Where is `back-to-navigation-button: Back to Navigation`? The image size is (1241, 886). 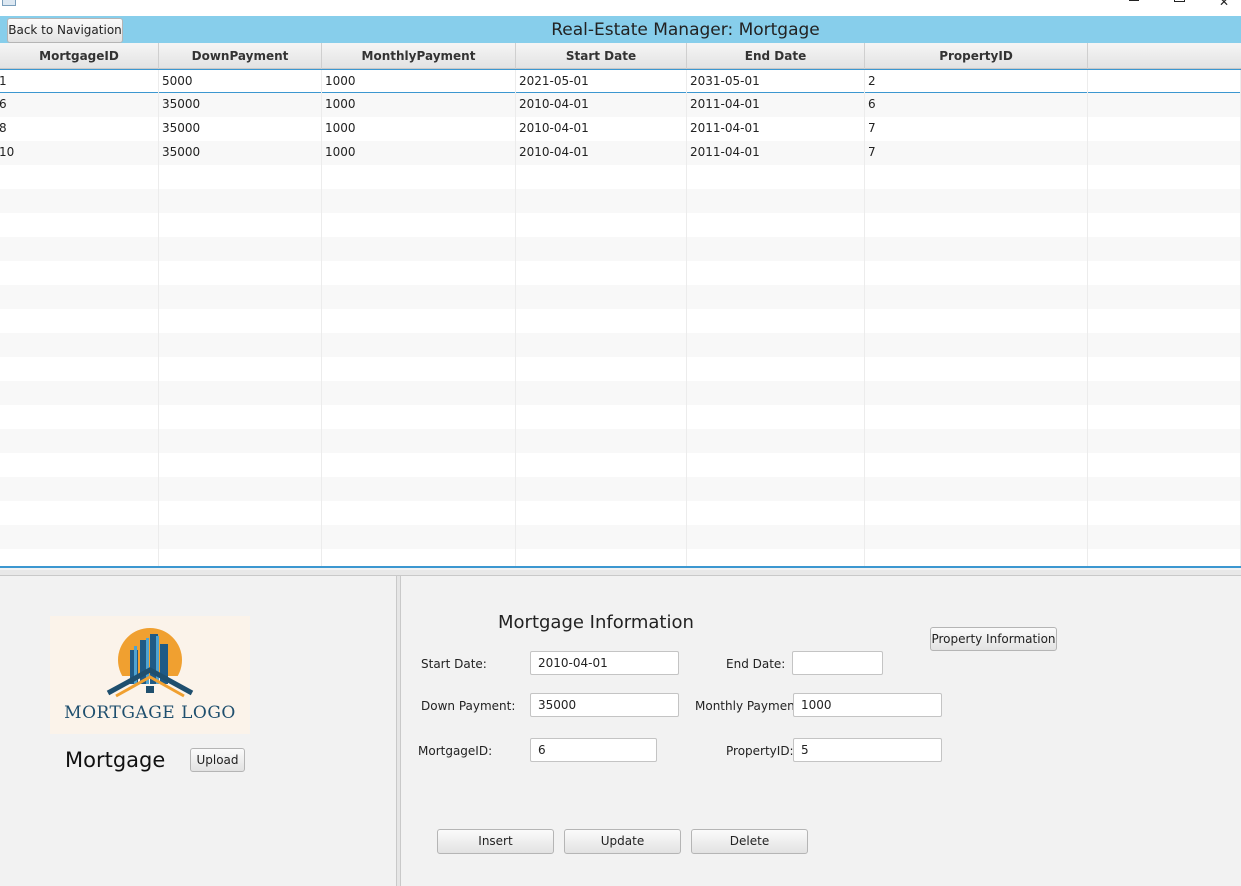 back-to-navigation-button: Back to Navigation is located at coordinates (65, 30).